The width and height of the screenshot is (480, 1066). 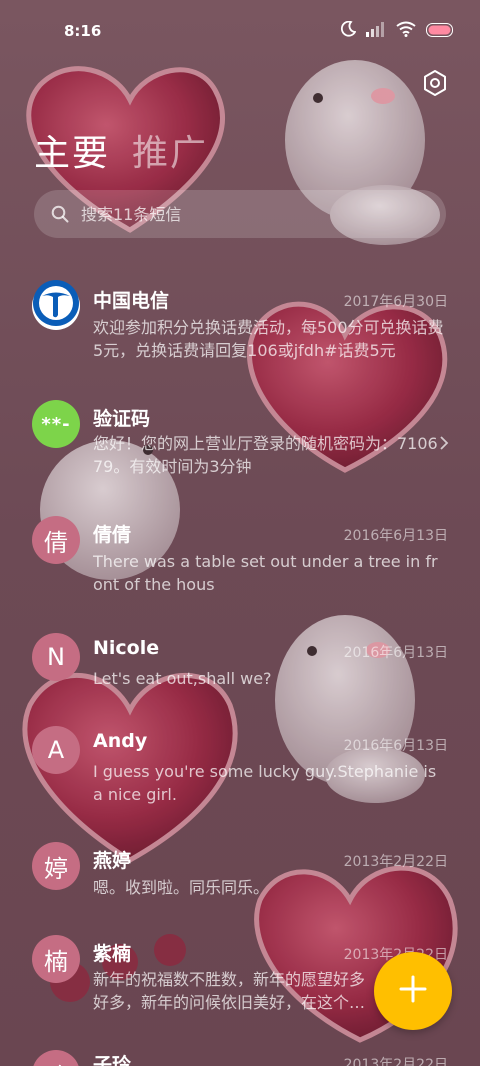 I want to click on tab-promotions: 推广, so click(x=170, y=150).